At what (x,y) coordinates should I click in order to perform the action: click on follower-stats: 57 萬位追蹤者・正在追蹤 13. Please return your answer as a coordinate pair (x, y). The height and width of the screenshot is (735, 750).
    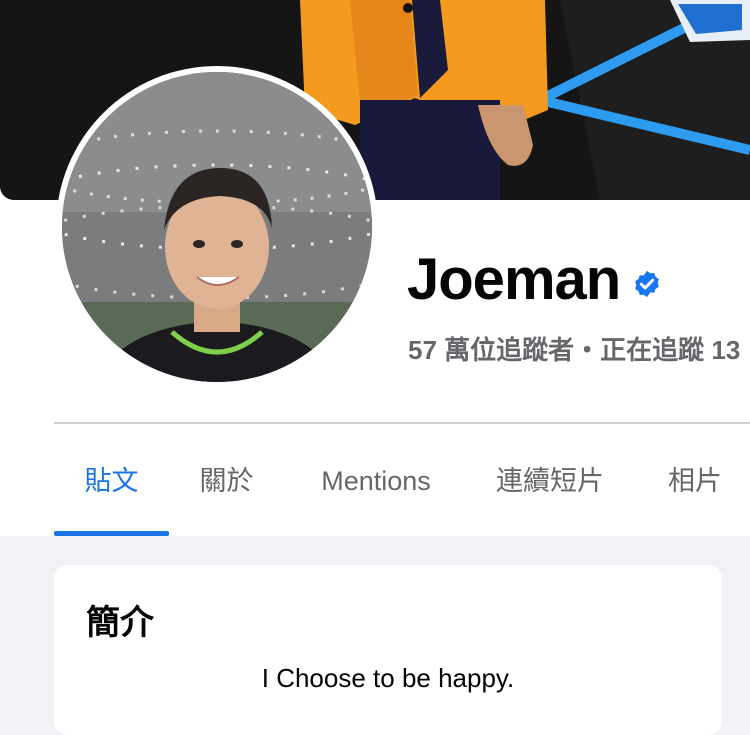
    Looking at the image, I should click on (574, 348).